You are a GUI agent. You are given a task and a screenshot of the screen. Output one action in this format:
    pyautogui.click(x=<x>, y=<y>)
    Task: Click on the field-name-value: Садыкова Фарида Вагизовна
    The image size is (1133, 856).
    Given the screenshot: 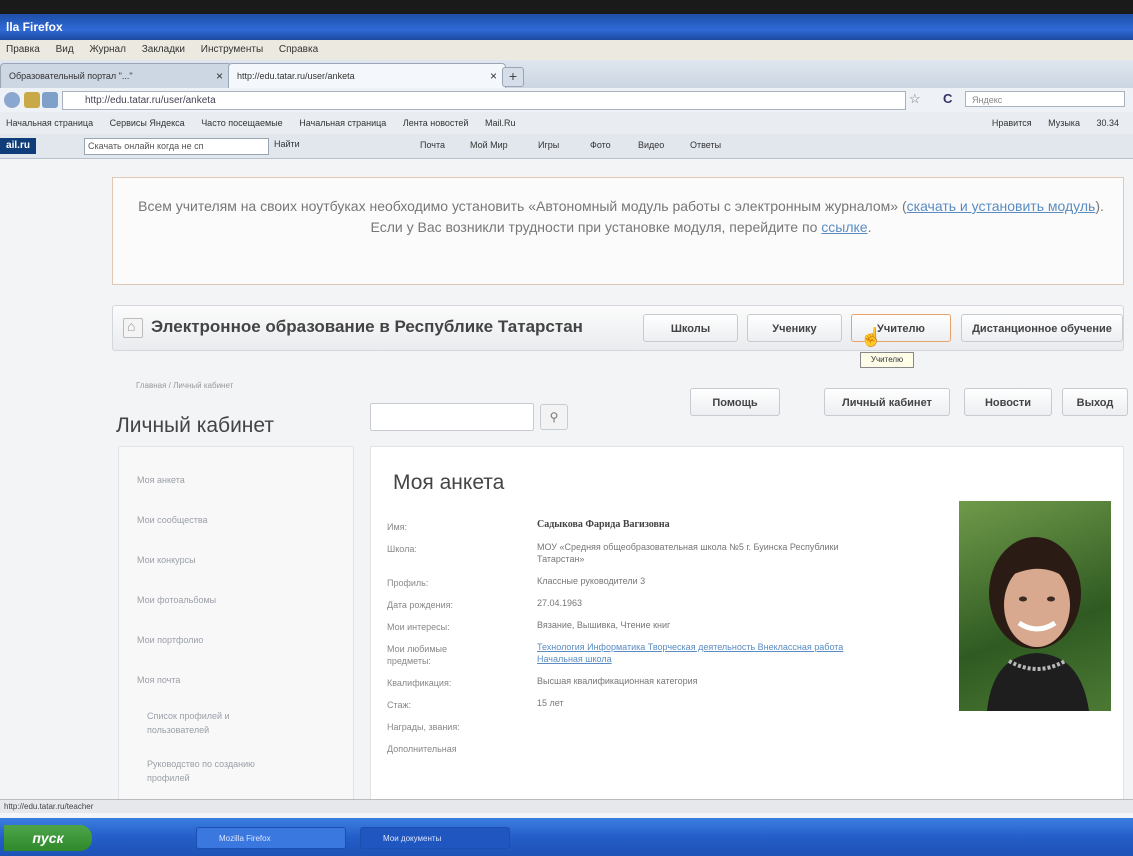 What is the action you would take?
    pyautogui.click(x=603, y=524)
    